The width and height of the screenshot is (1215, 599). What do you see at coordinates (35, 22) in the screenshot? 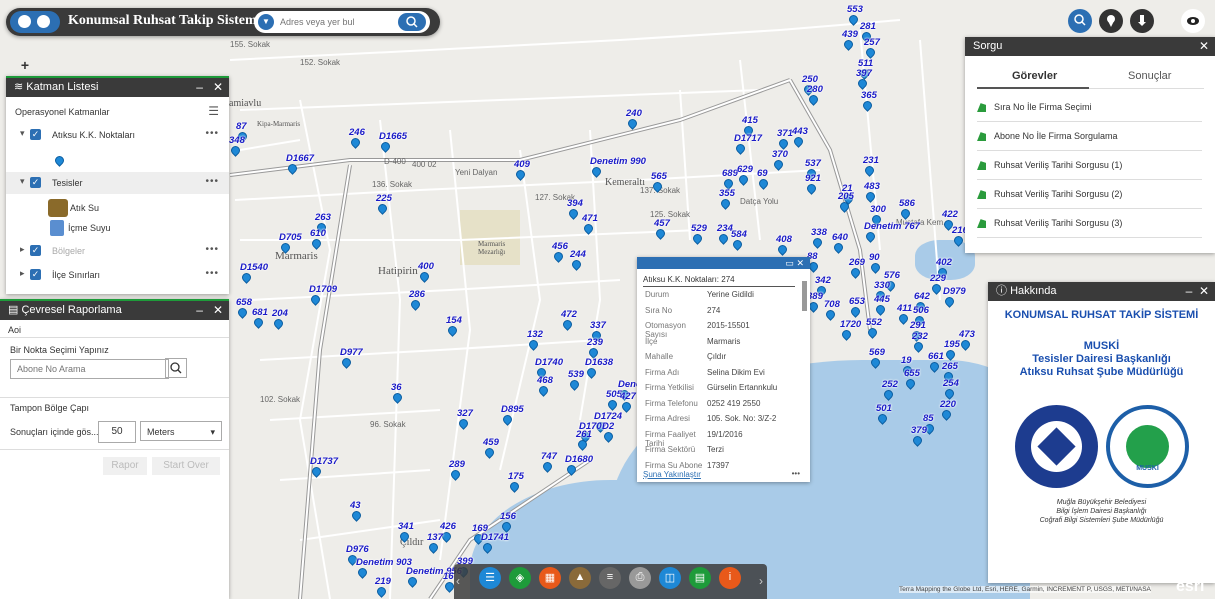
I see `app-logo` at bounding box center [35, 22].